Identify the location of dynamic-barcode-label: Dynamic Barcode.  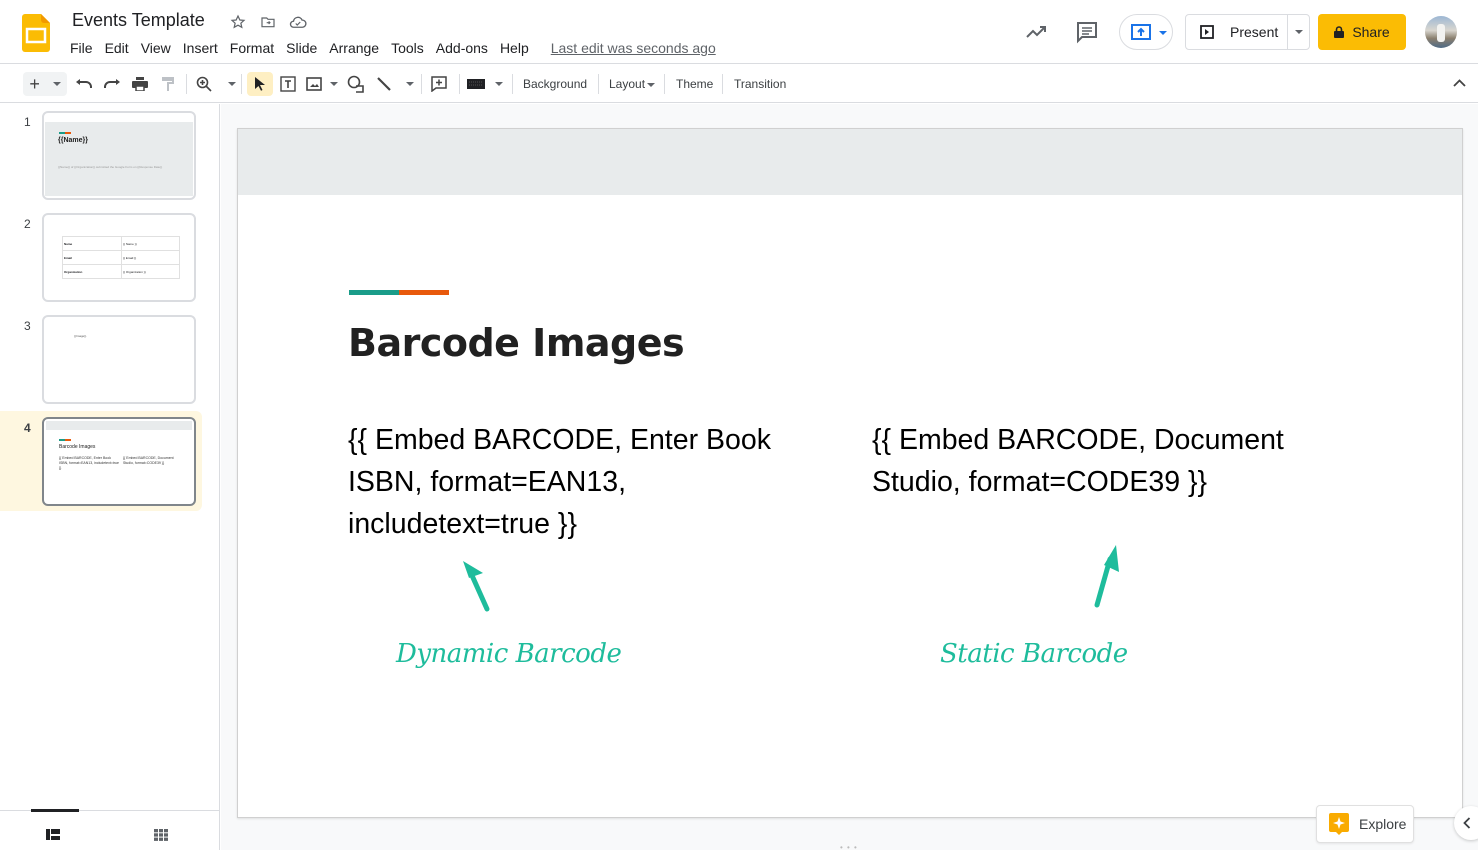
(509, 654).